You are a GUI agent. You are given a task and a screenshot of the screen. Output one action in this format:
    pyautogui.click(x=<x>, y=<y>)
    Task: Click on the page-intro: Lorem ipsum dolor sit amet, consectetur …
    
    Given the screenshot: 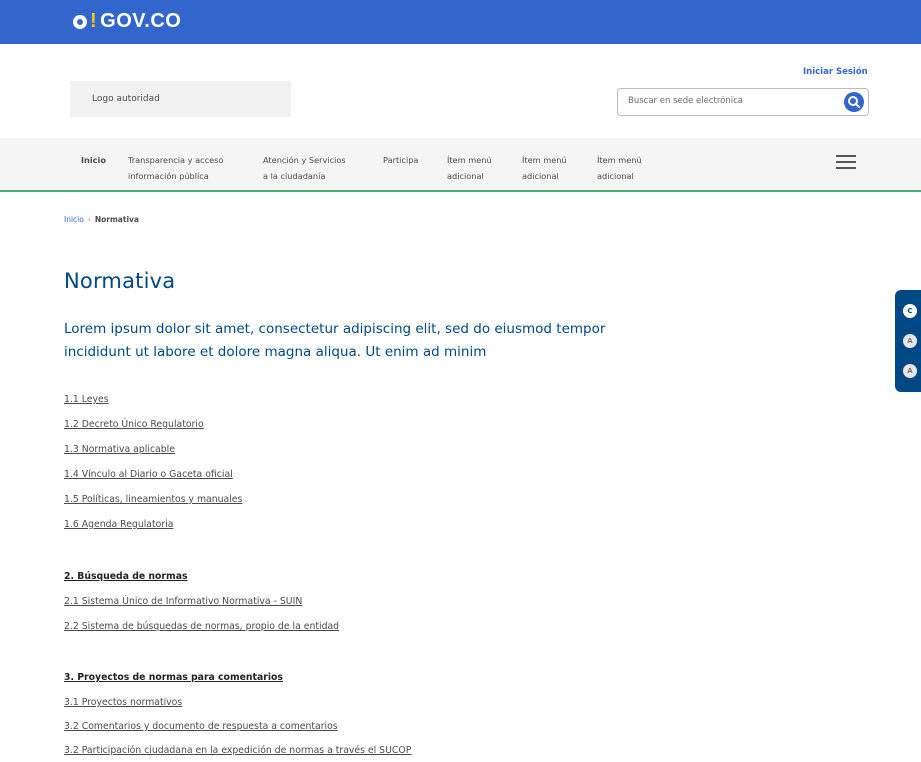 What is the action you would take?
    pyautogui.click(x=335, y=340)
    